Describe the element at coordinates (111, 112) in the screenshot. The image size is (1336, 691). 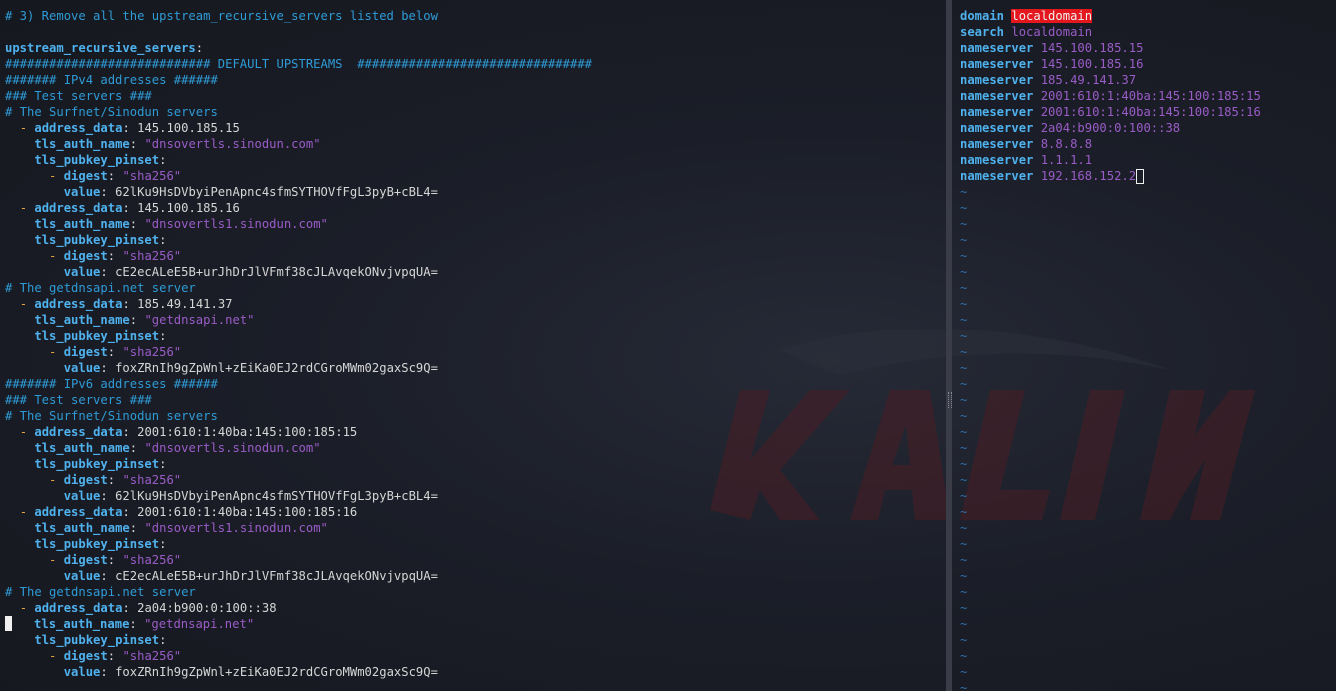
I see `code-comment: # The Surfnet/Sinodun servers` at that location.